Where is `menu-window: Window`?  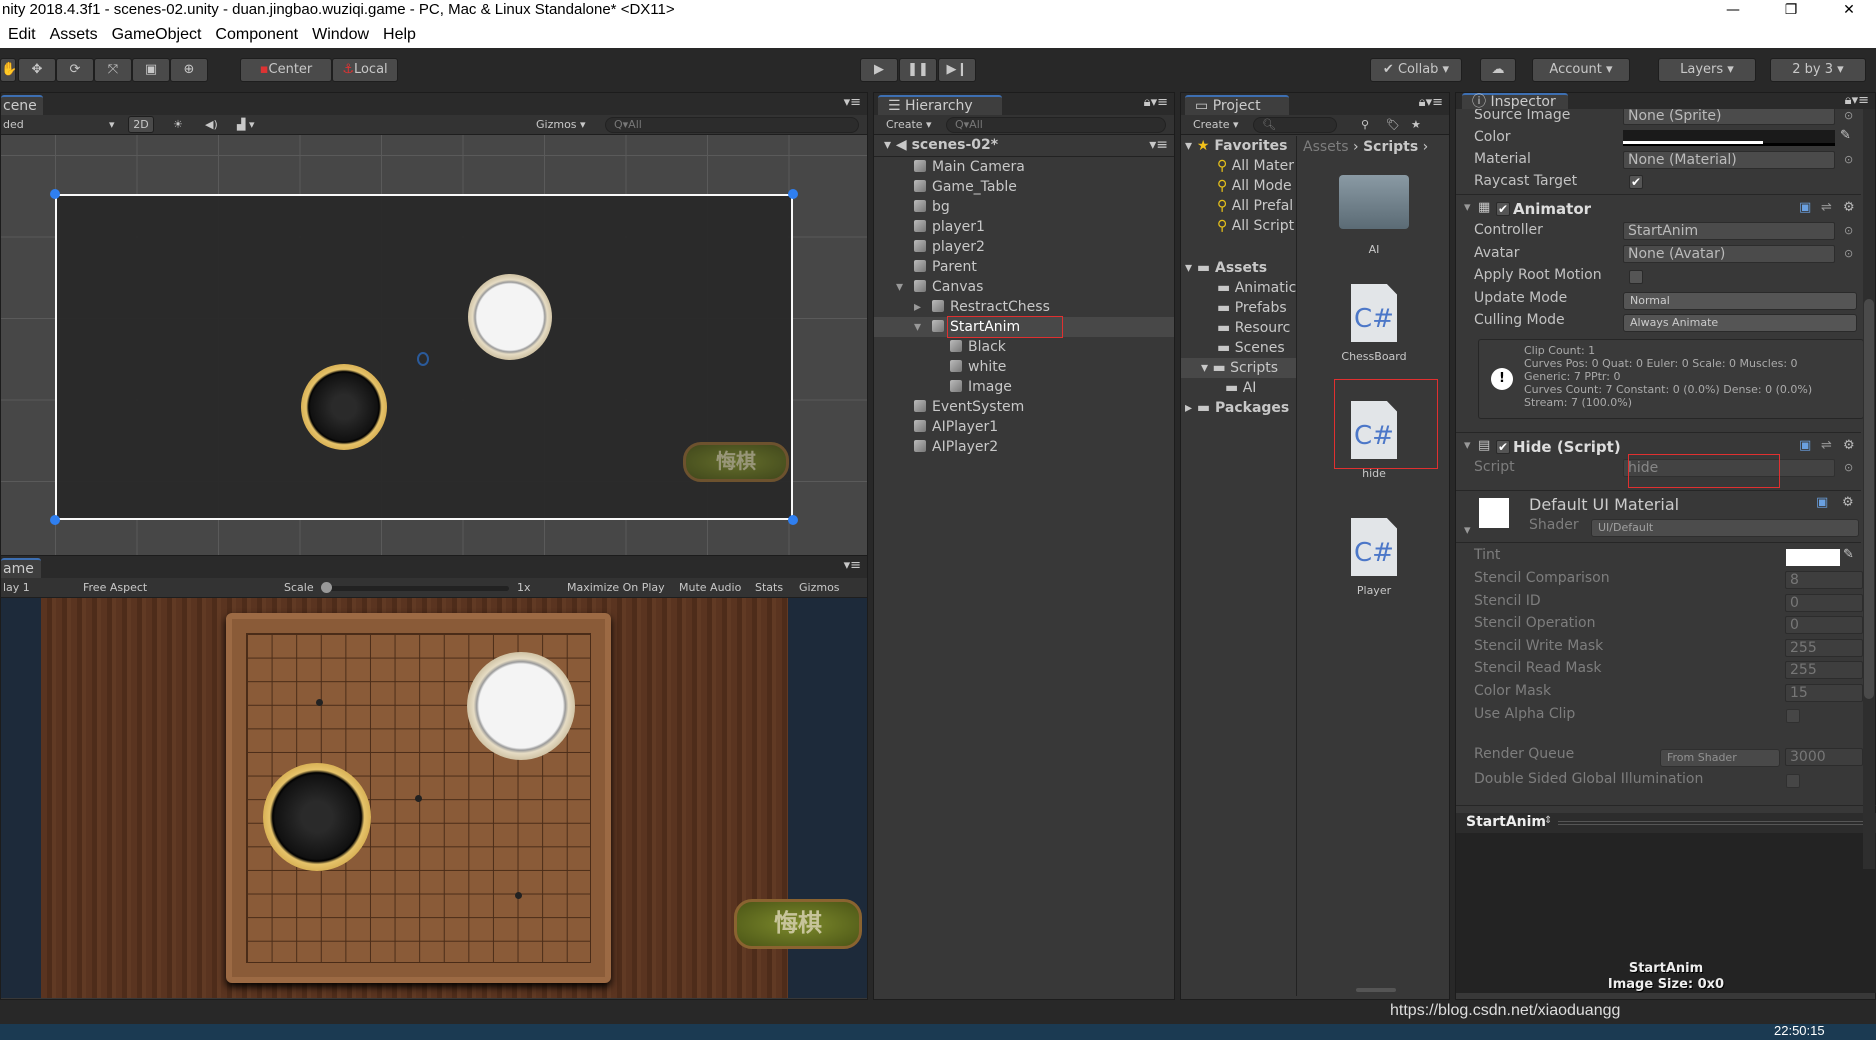 menu-window: Window is located at coordinates (340, 35).